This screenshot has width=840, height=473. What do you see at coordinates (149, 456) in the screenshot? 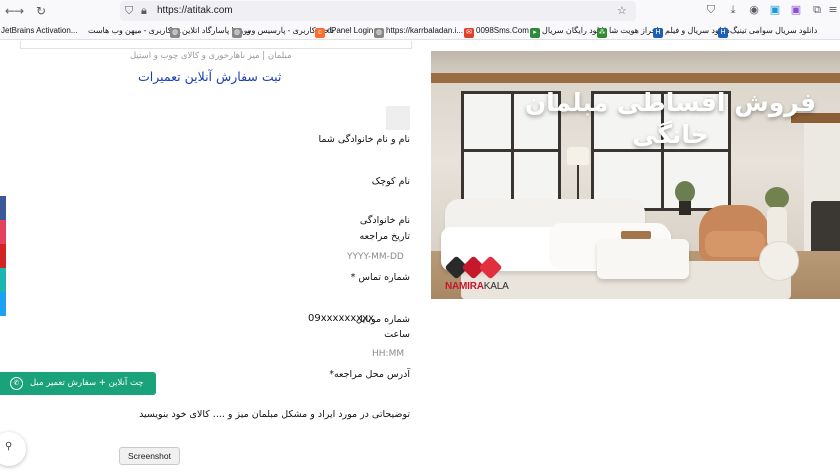
I see `screenshot-tooltip: Screenshot` at bounding box center [149, 456].